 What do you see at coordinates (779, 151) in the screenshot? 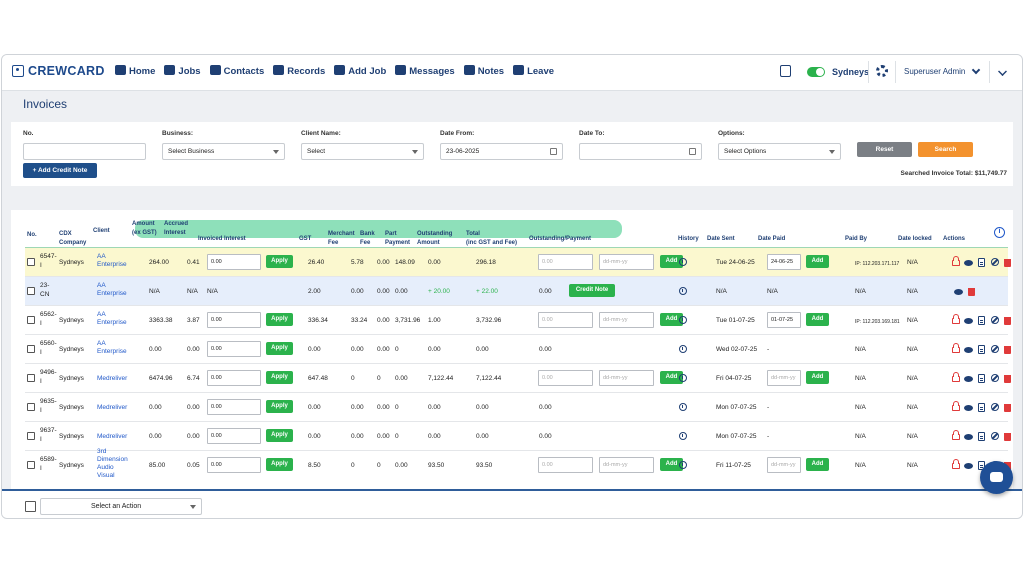
I see `options-select: Select Options` at bounding box center [779, 151].